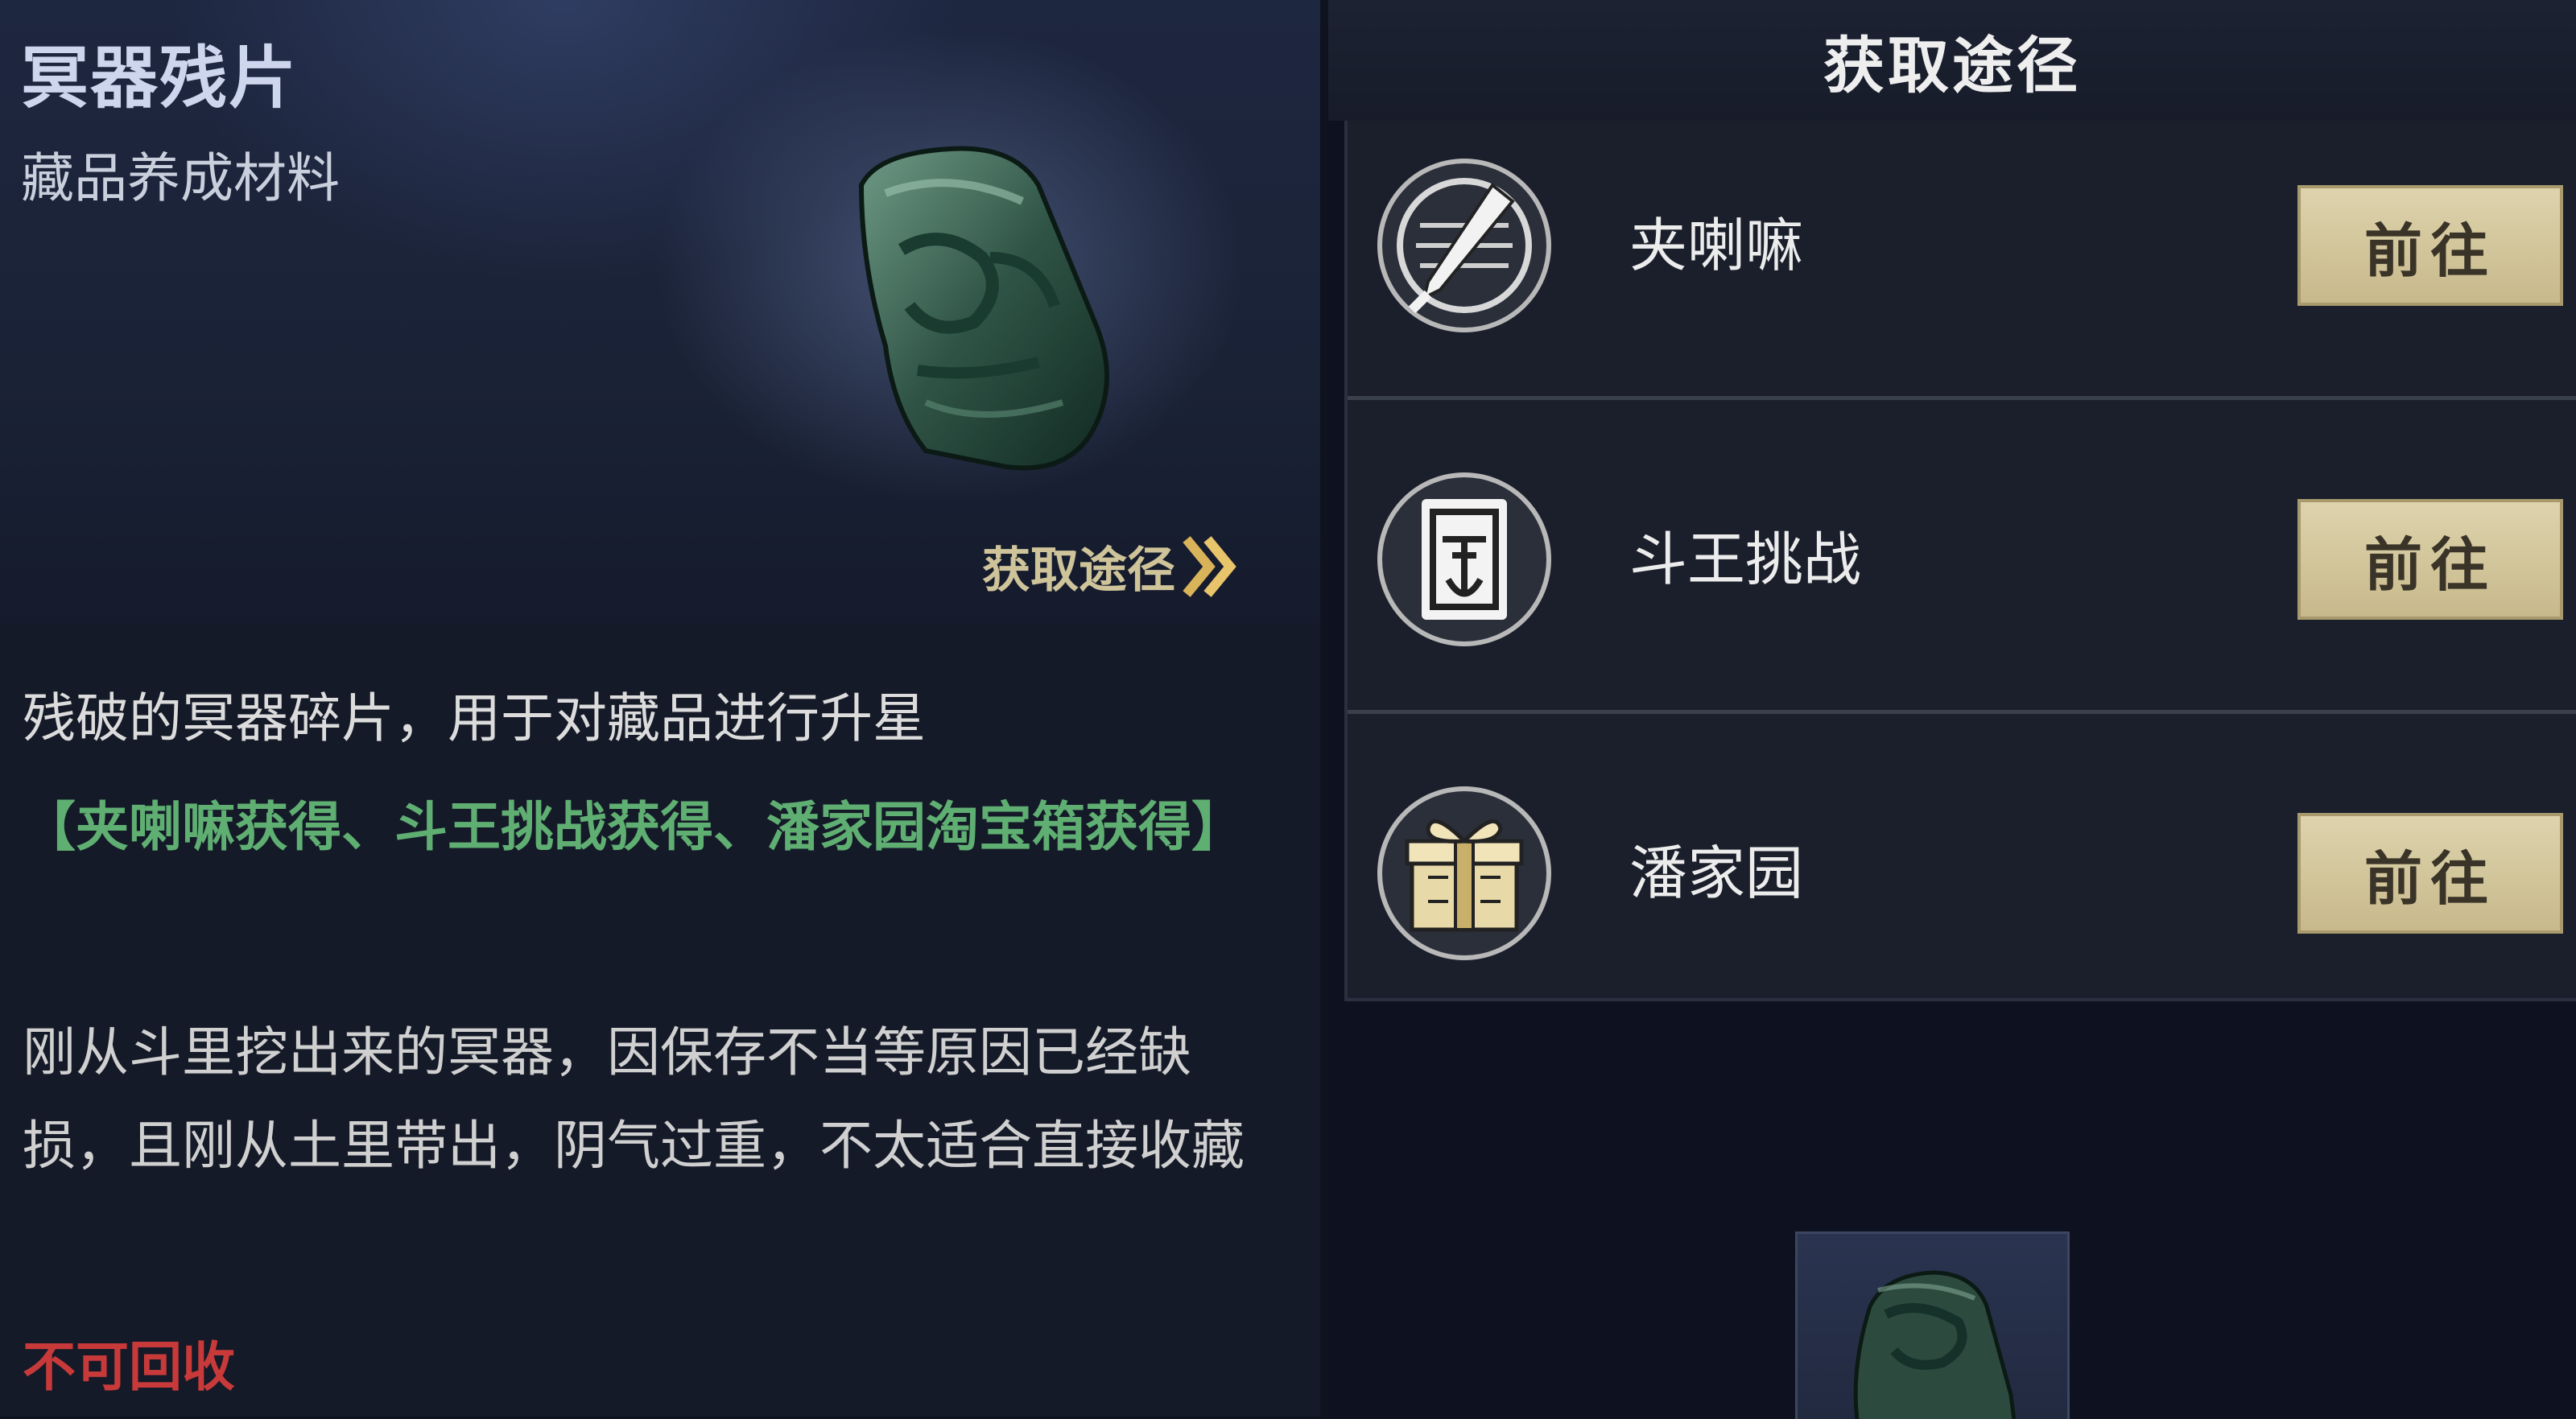 This screenshot has height=1419, width=2576. Describe the element at coordinates (1962, 278) in the screenshot. I see `route-row-jialama: 夹喇嘛 前往` at that location.